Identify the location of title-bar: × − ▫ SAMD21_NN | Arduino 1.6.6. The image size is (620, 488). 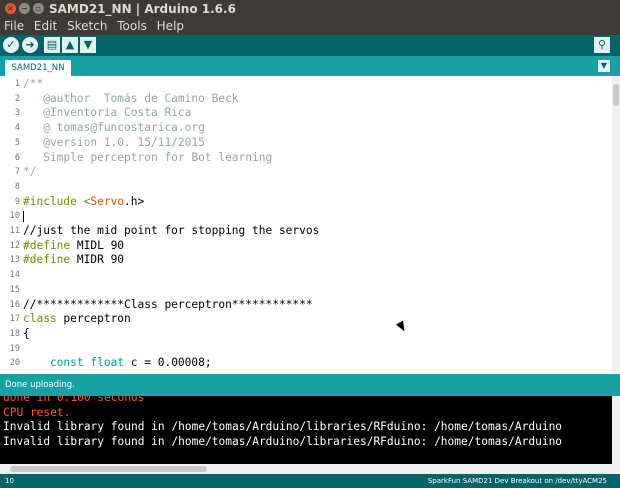
(310, 9).